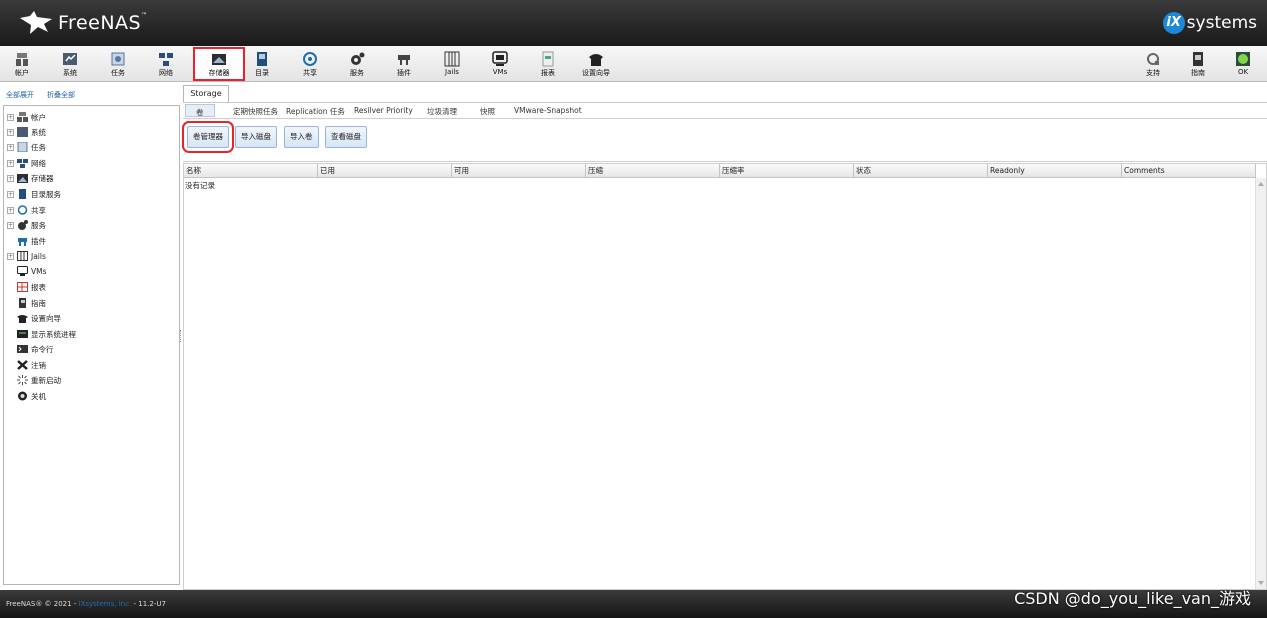  Describe the element at coordinates (1260, 383) in the screenshot. I see `table-scrollbar` at that location.